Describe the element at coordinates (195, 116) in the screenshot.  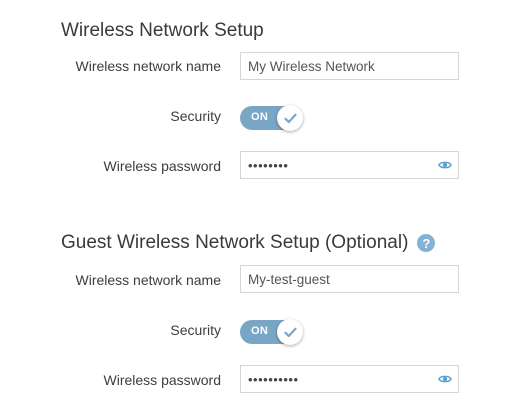
I see `wireless-security-label: Security` at that location.